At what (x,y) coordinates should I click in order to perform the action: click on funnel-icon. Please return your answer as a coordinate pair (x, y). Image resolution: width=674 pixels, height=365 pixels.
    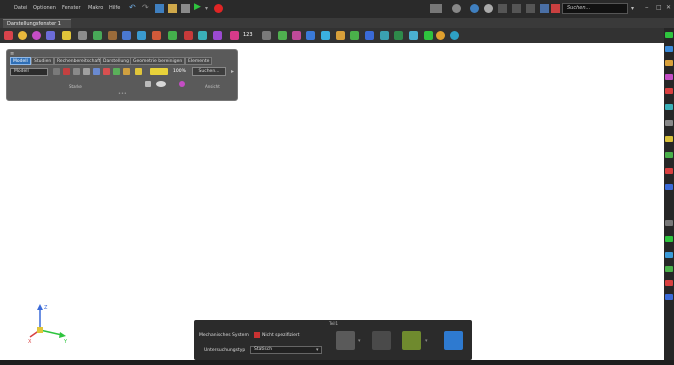
    Looking at the image, I should click on (148, 84).